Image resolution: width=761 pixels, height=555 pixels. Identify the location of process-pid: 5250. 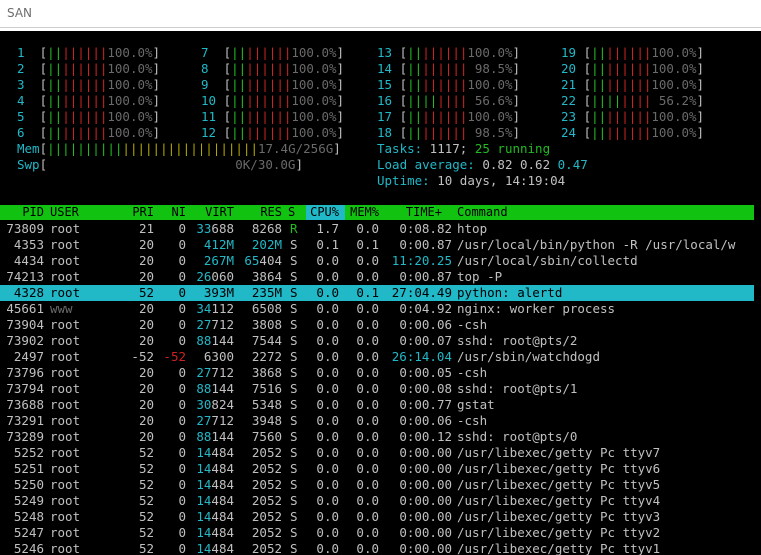
(28, 484).